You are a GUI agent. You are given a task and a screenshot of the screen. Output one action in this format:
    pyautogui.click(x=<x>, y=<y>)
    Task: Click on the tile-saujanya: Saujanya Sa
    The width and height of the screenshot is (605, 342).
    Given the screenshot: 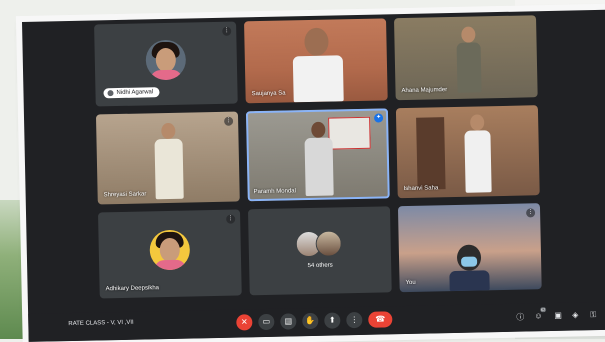 What is the action you would take?
    pyautogui.click(x=316, y=61)
    